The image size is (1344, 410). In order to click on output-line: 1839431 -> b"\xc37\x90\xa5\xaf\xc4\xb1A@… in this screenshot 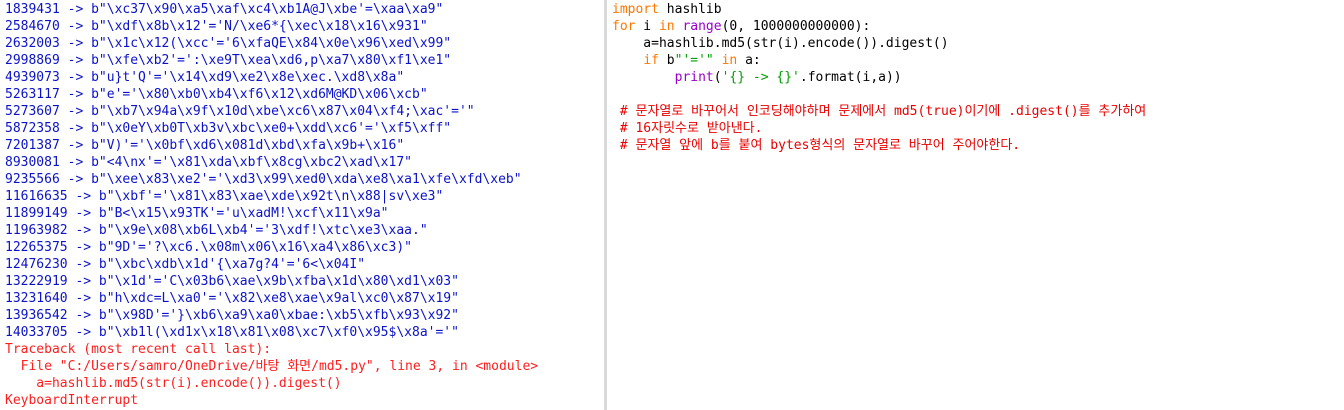, I will do `click(224, 9)`.